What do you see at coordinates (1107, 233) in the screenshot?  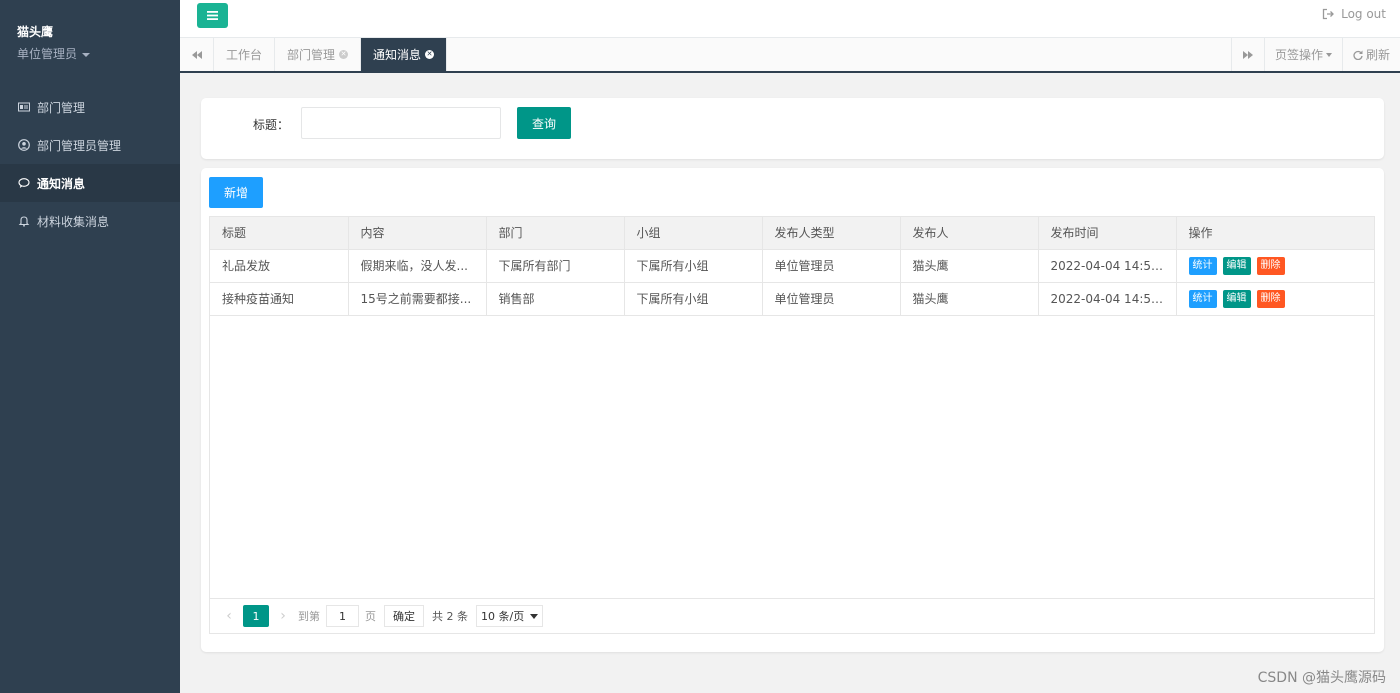 I see `column-header: 发布时间` at bounding box center [1107, 233].